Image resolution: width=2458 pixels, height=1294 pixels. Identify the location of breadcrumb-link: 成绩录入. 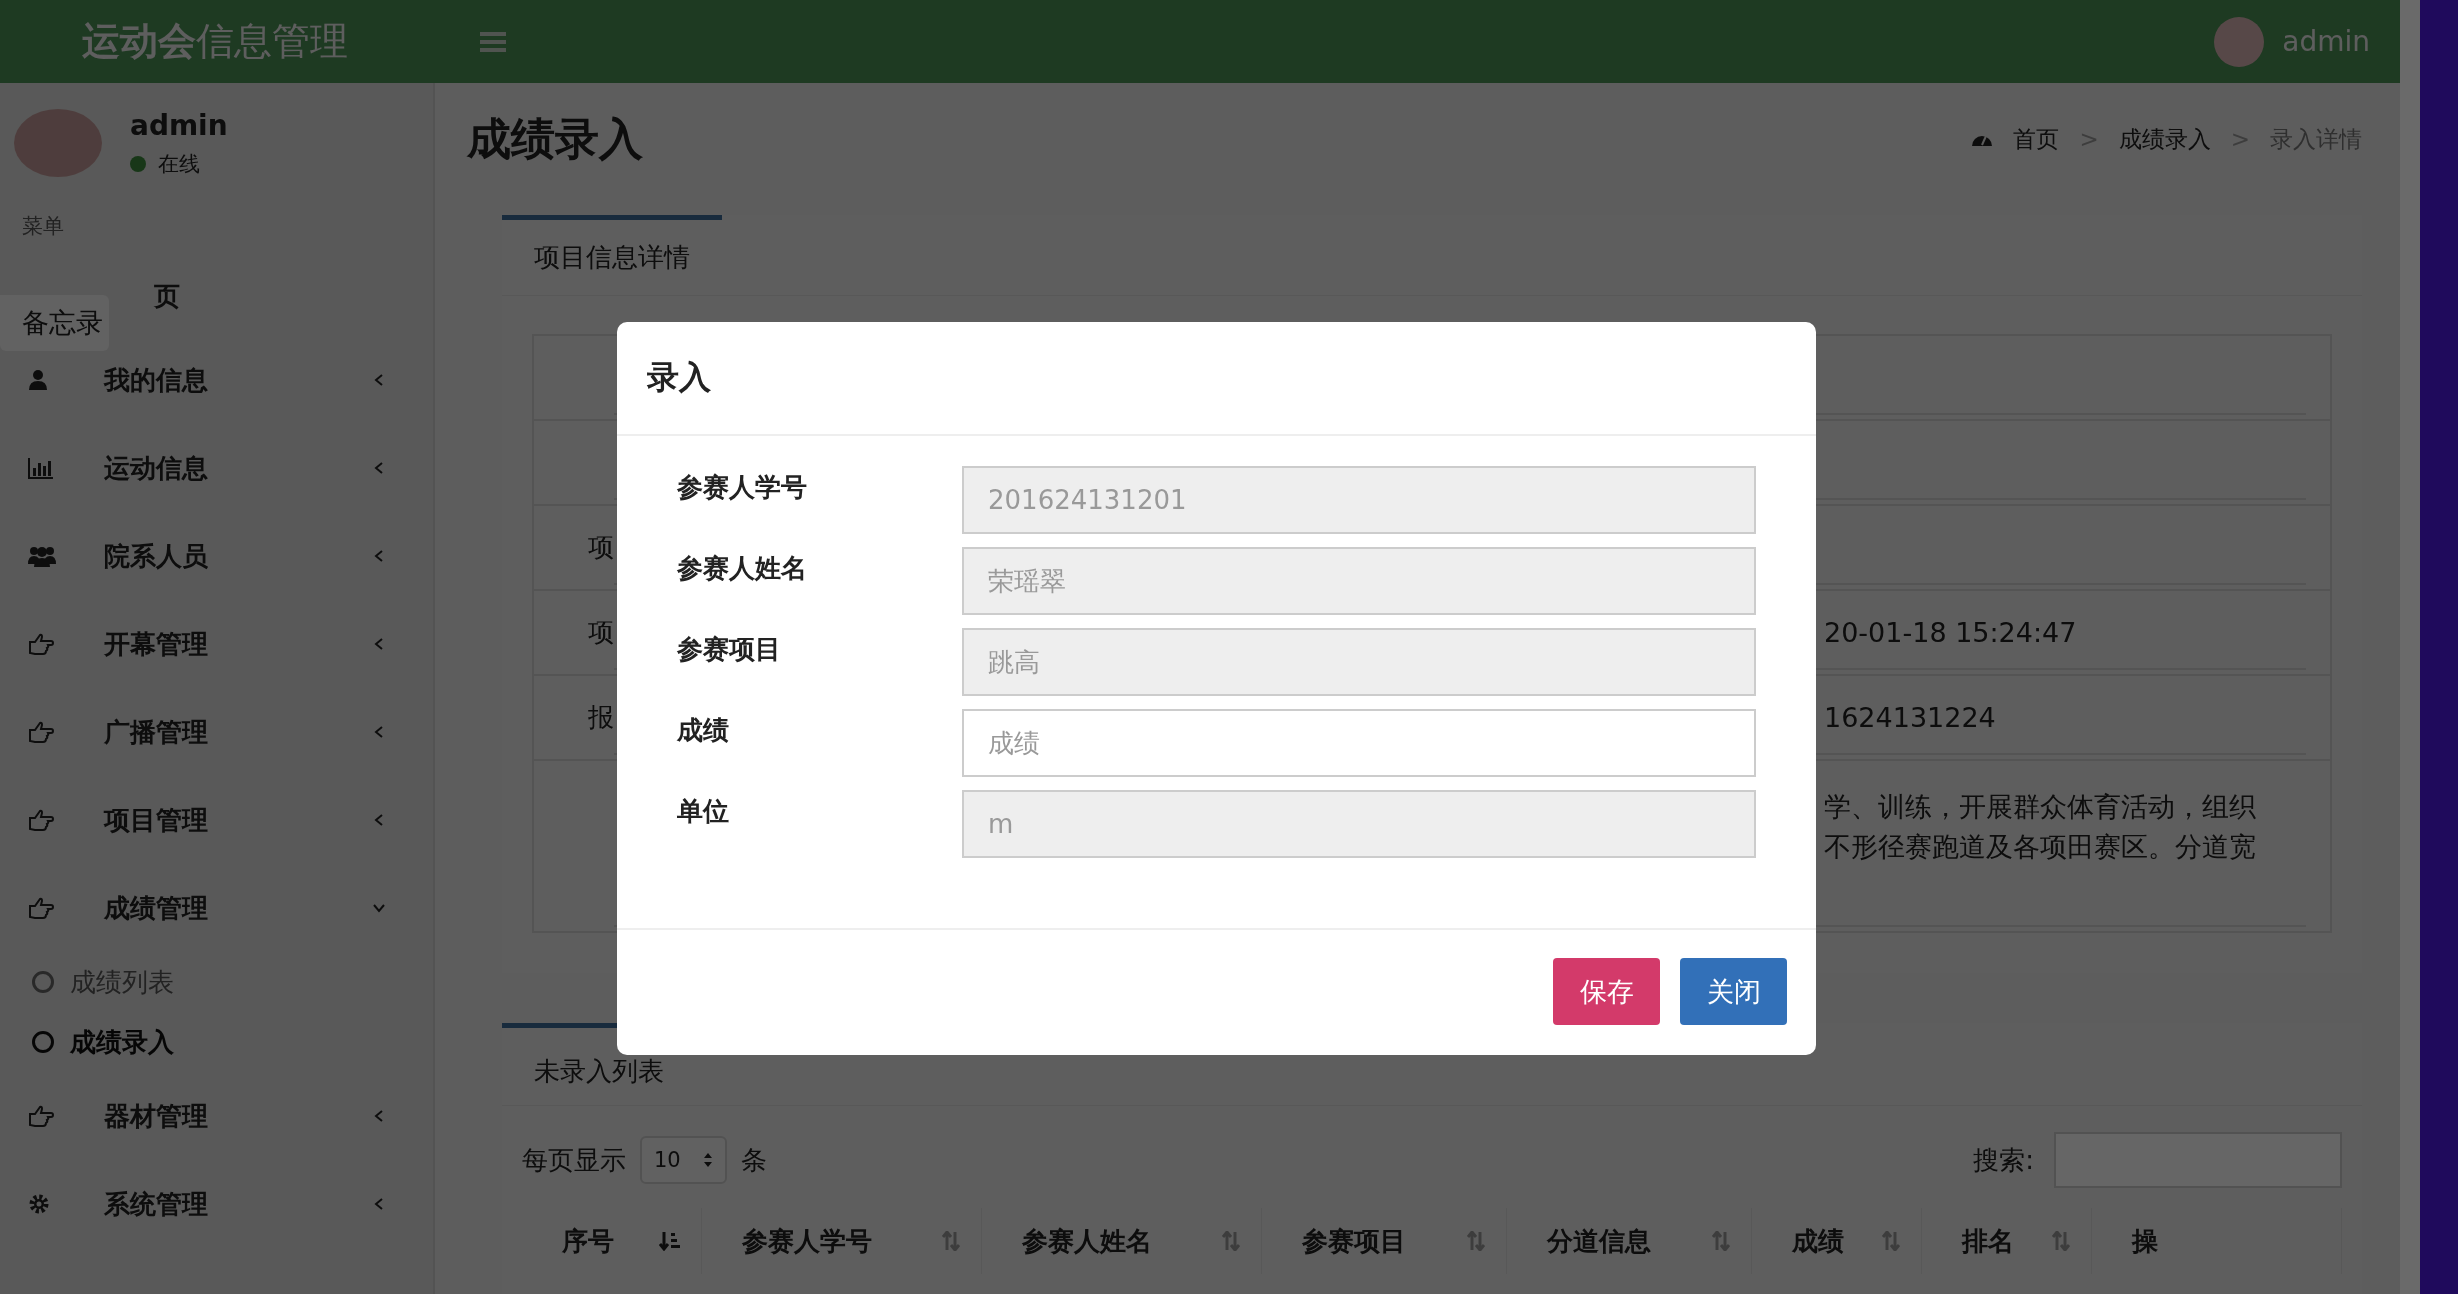
(2164, 139).